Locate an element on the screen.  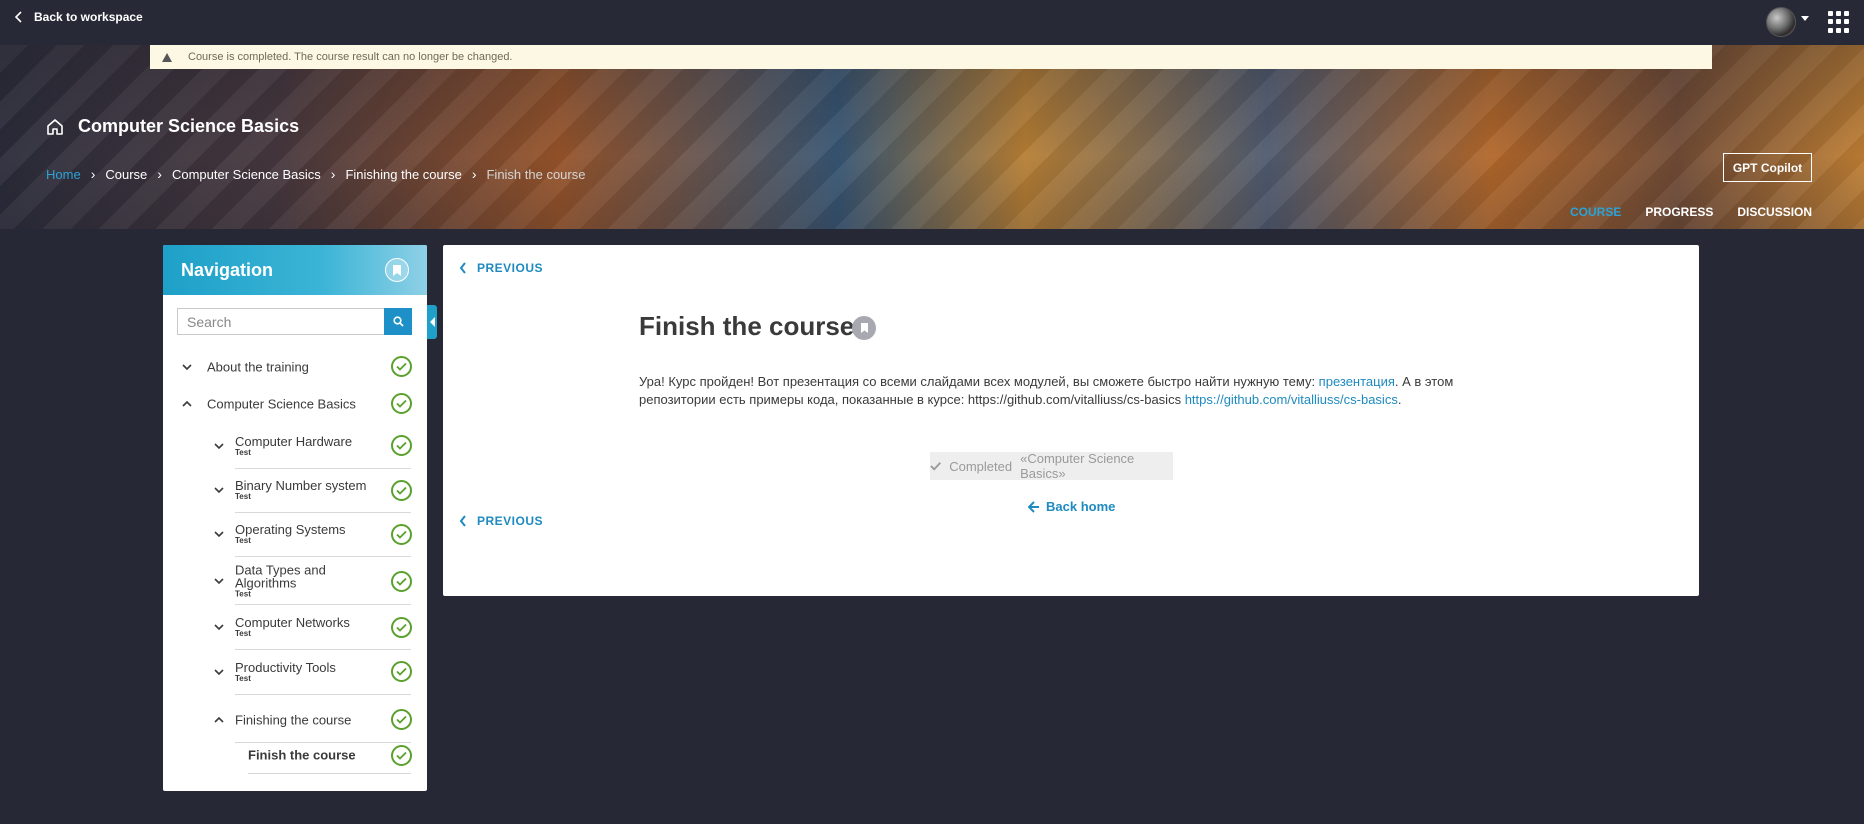
nav-item: Computer Science Basics is located at coordinates (295, 403).